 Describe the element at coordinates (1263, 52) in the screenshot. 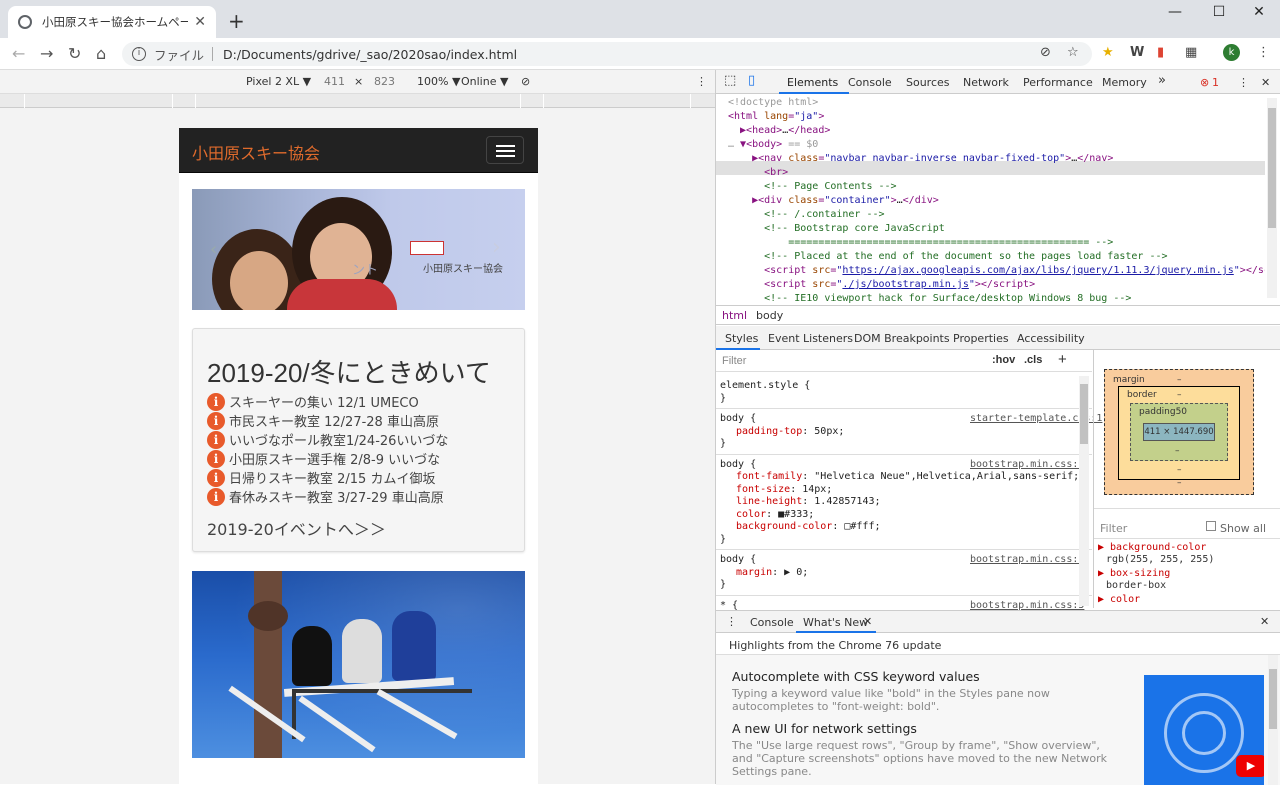

I see `menu-icon: ⋮` at that location.